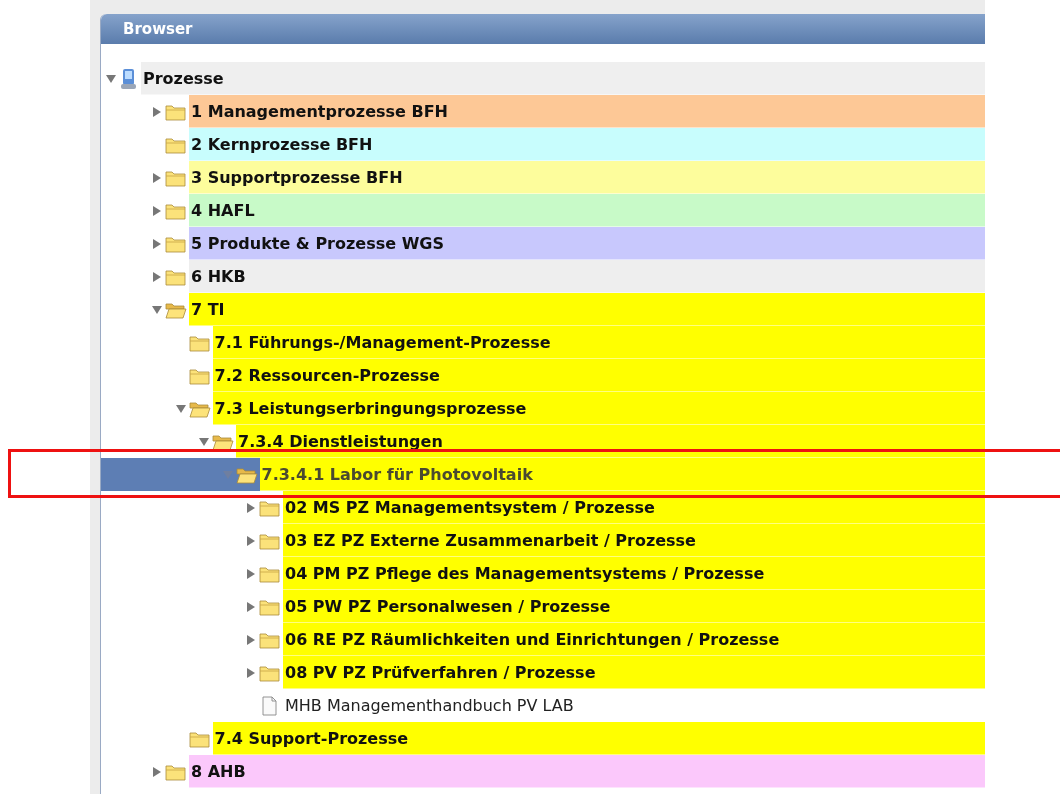  I want to click on node-label: 6 HKB, so click(218, 276).